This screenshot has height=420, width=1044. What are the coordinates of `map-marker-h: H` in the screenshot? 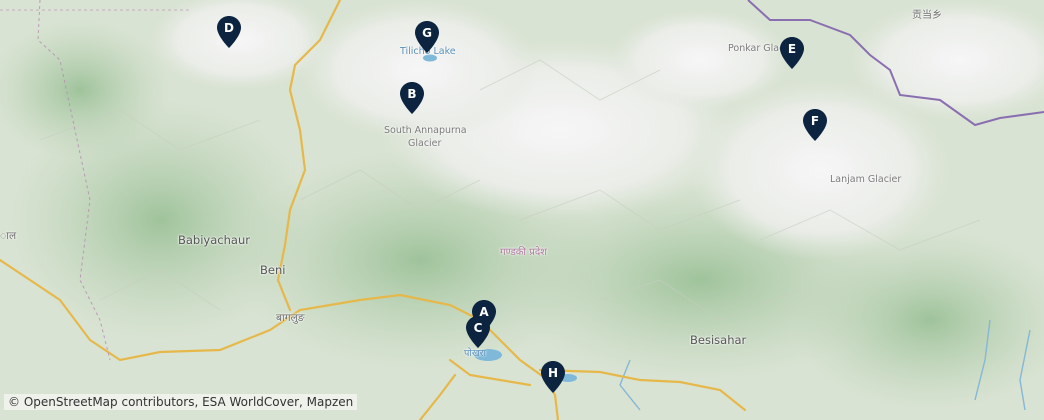 It's located at (553, 377).